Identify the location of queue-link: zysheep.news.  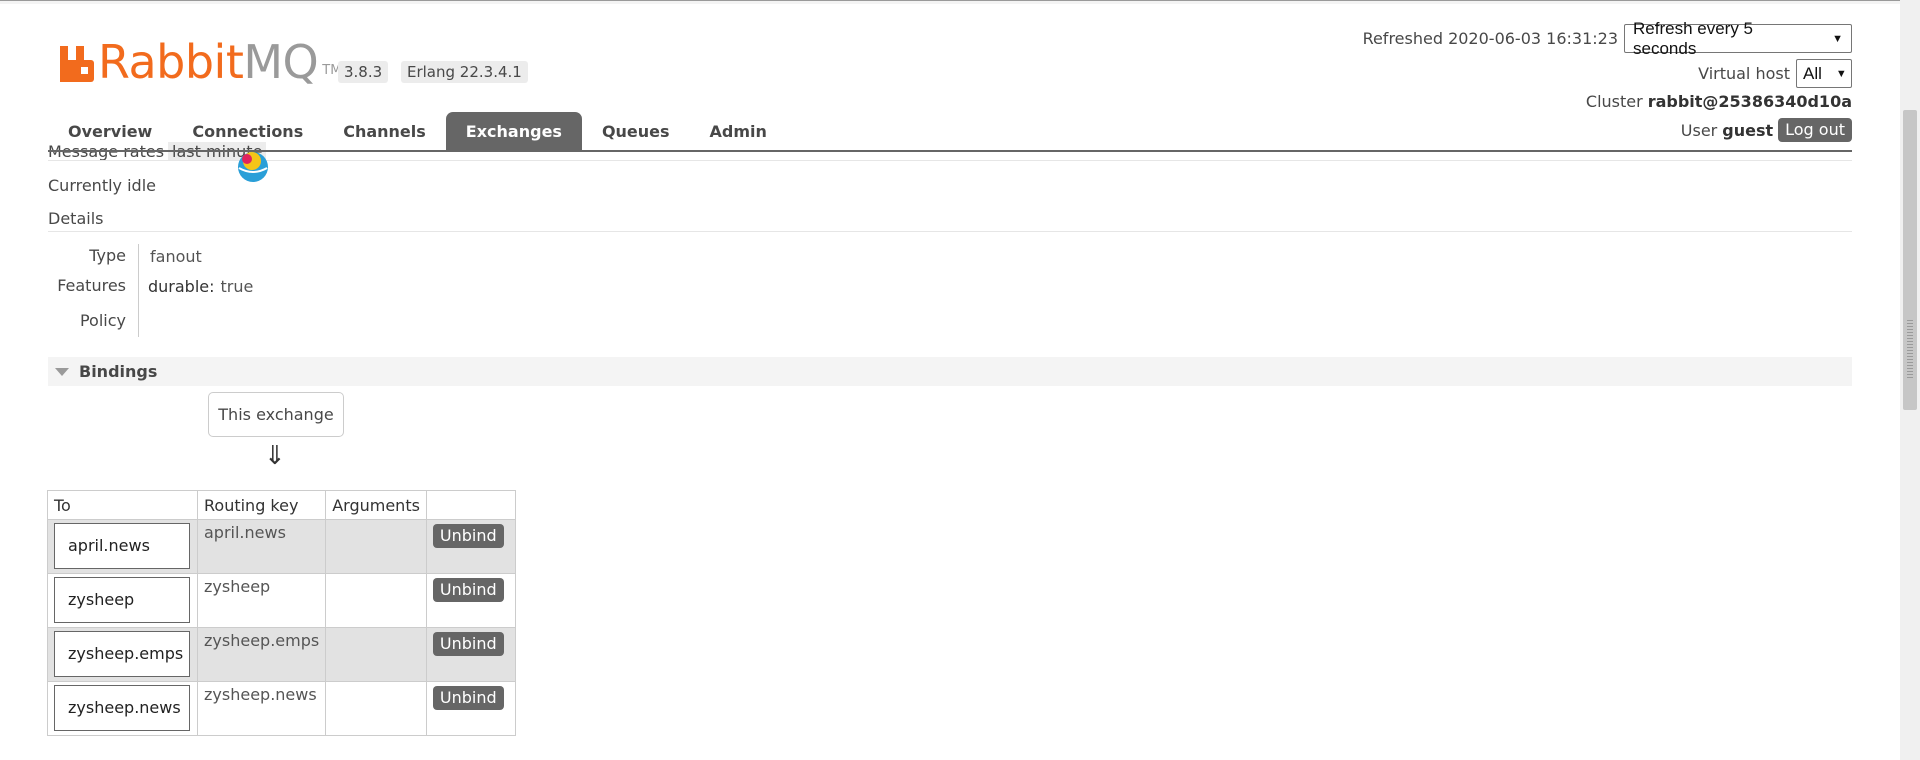
(122, 708).